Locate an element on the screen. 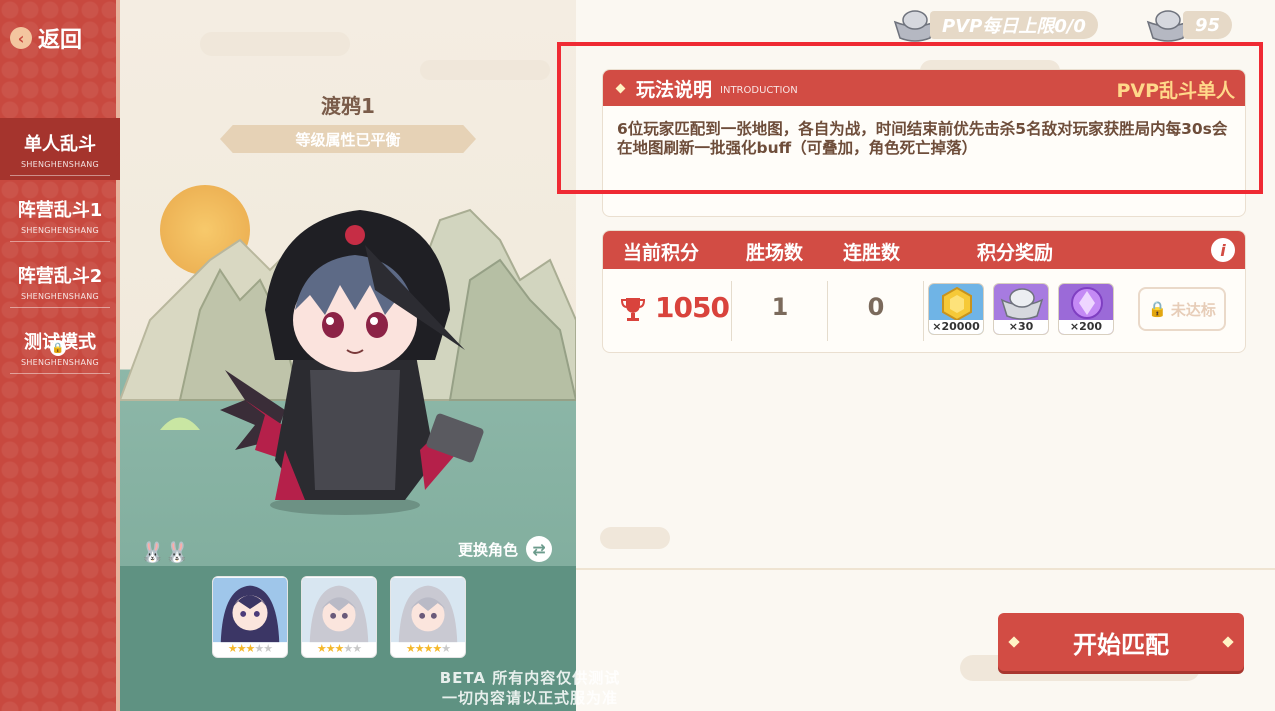 The image size is (1275, 711). reward-count: ×30 is located at coordinates (1021, 327).